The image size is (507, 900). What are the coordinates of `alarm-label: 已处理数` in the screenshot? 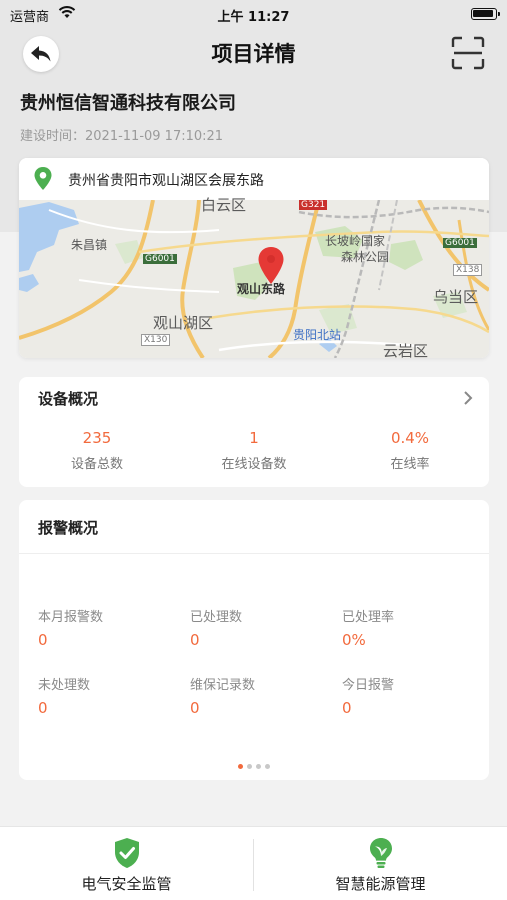 It's located at (216, 617).